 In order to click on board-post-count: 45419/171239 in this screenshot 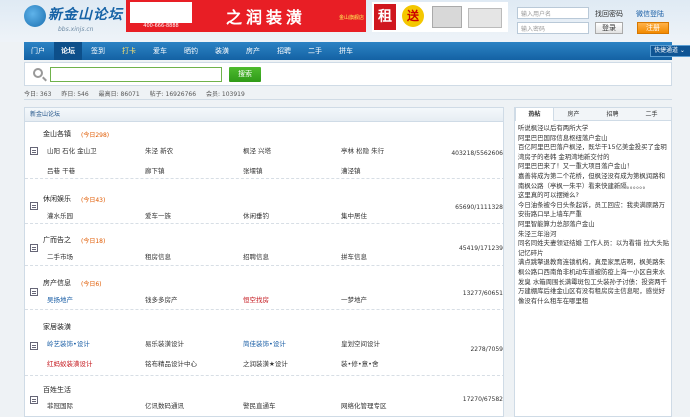, I will do `click(480, 248)`.